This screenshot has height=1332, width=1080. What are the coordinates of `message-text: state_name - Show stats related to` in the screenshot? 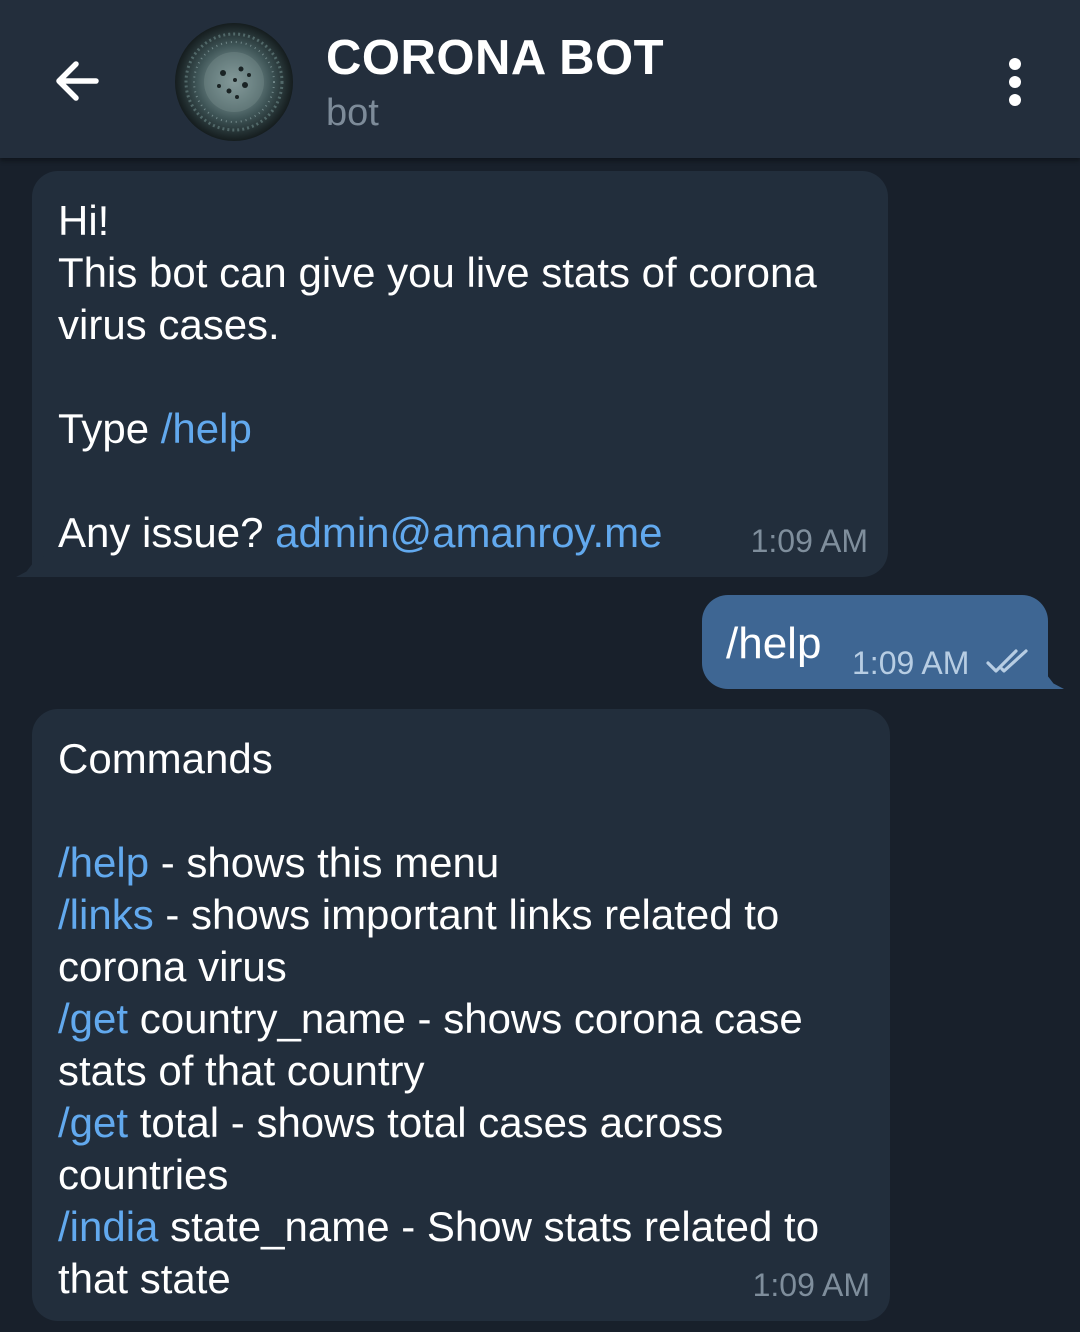 It's located at (489, 1226).